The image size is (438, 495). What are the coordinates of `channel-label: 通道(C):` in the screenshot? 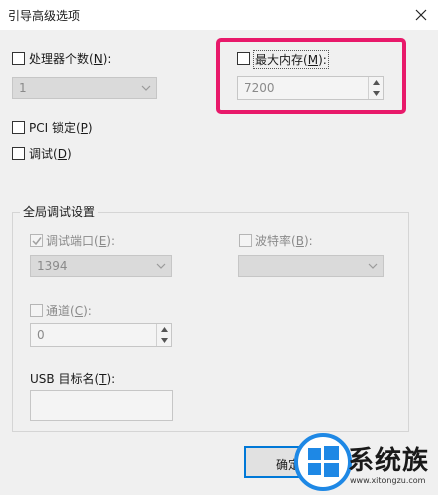 It's located at (69, 311).